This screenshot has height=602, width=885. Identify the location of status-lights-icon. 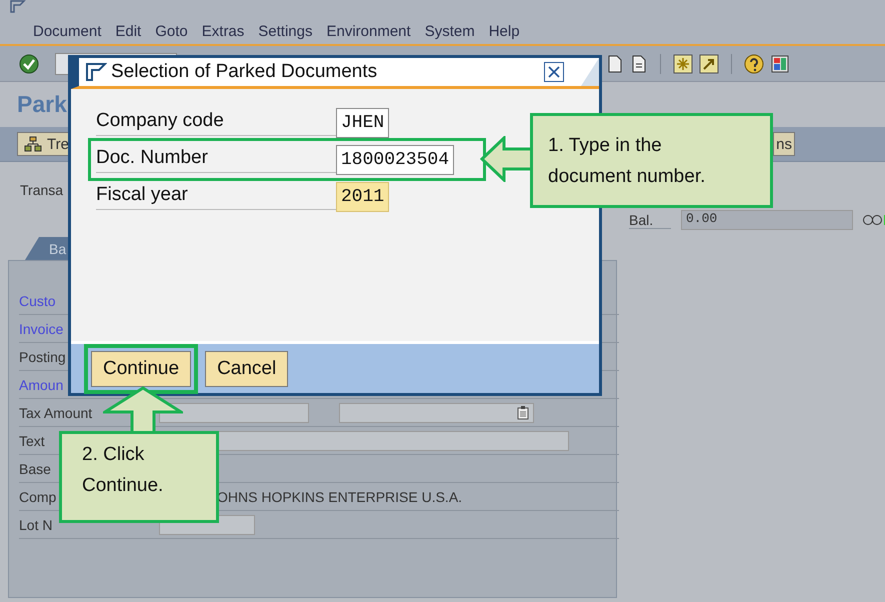
(874, 220).